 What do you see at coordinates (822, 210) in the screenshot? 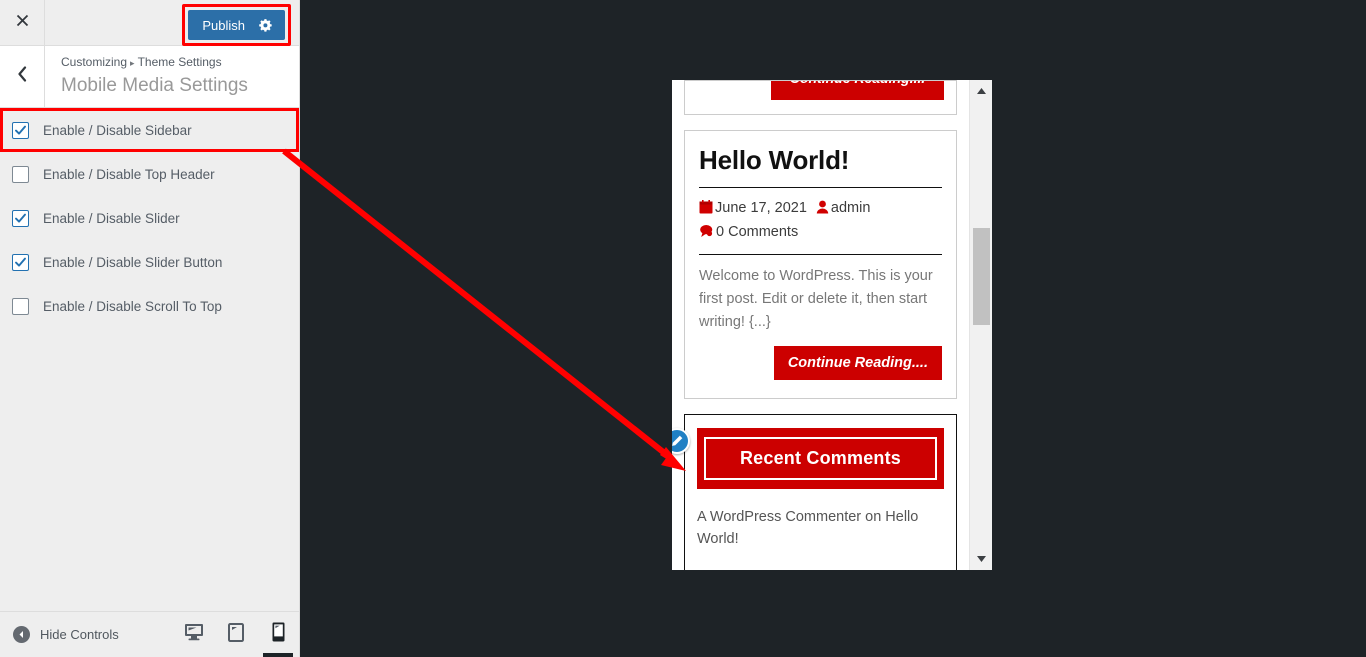
I see `user-icon` at bounding box center [822, 210].